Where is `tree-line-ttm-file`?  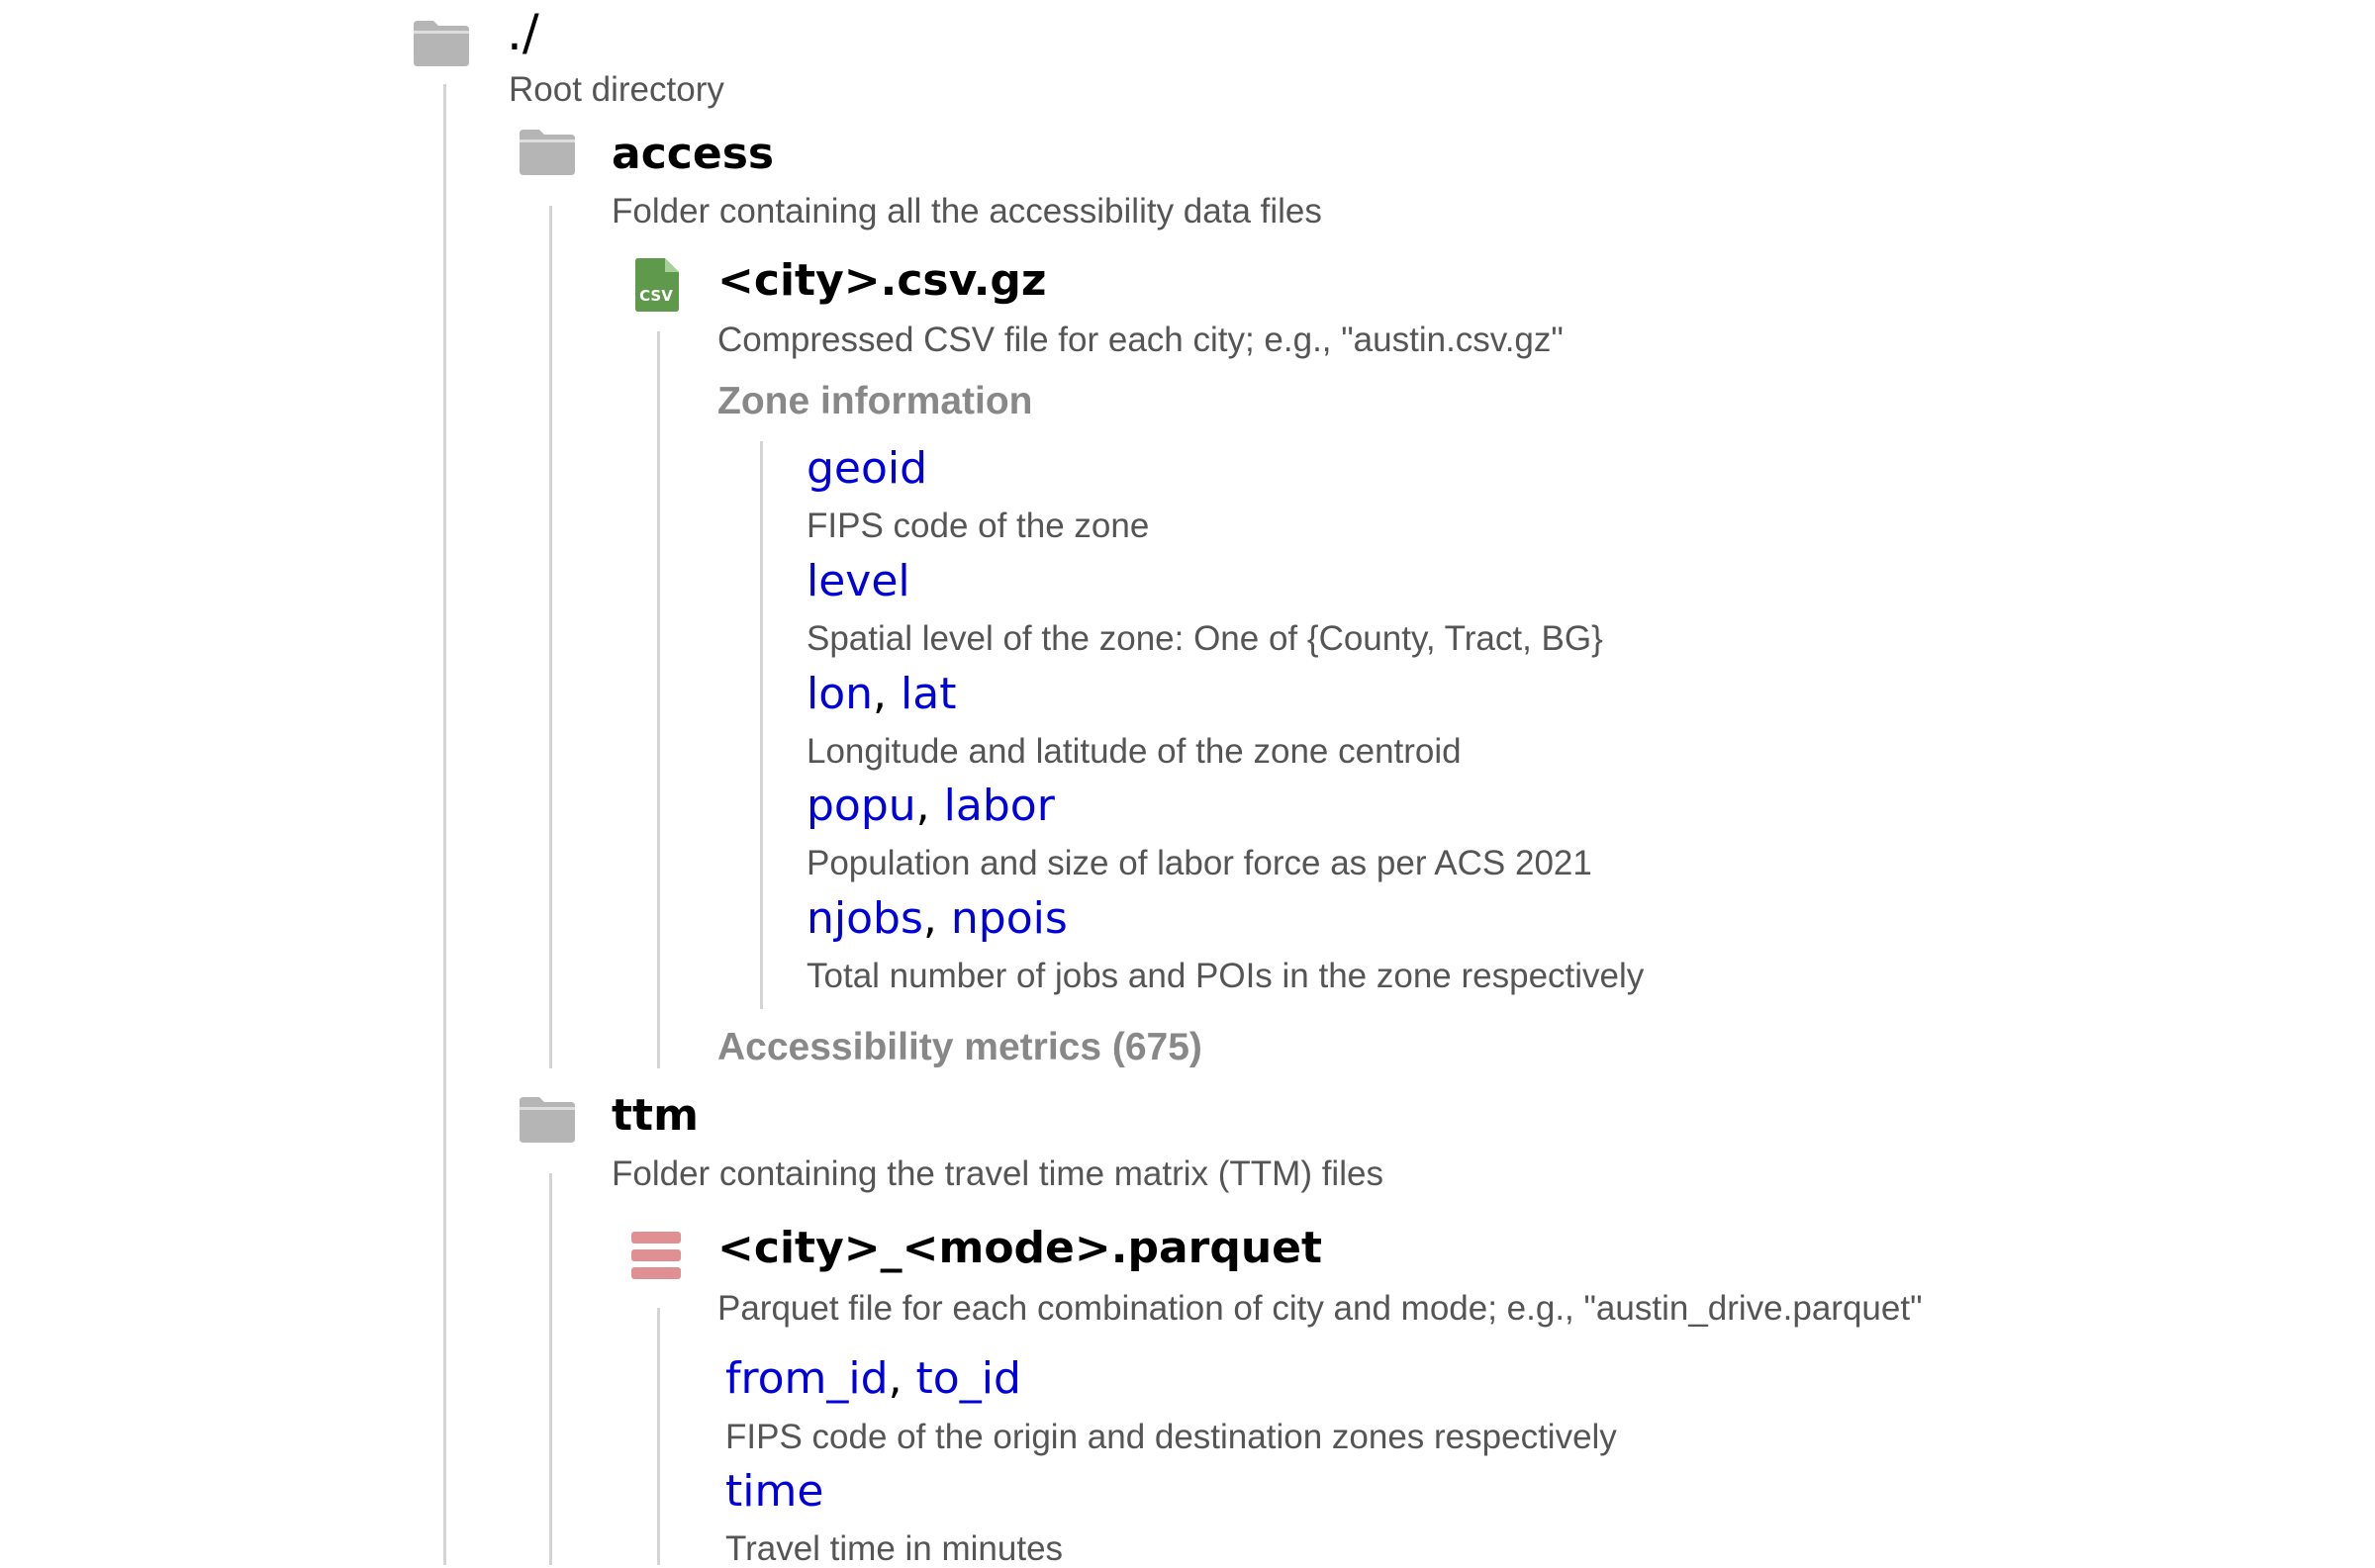
tree-line-ttm-file is located at coordinates (658, 1436).